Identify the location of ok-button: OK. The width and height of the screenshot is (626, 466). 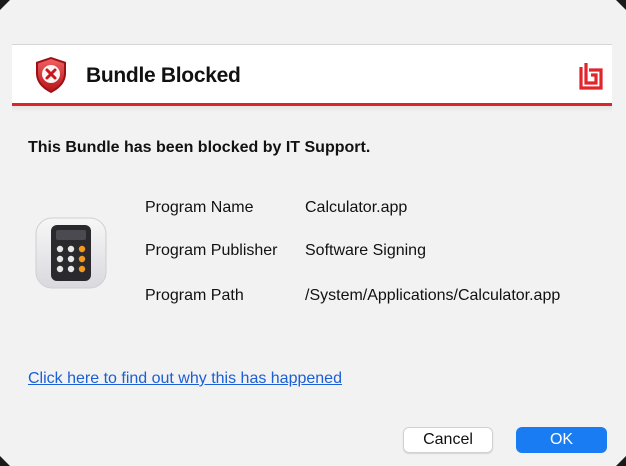
(561, 440).